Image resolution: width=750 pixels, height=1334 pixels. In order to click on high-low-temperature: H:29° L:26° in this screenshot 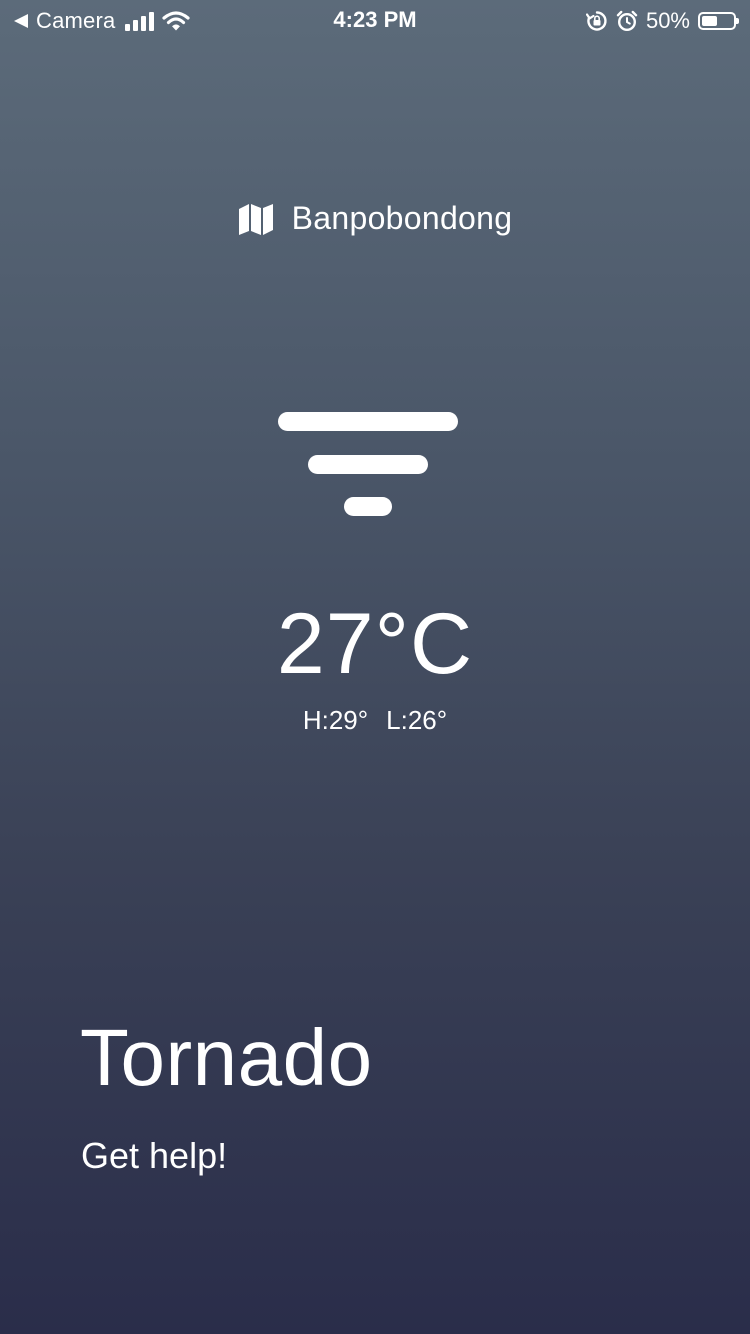, I will do `click(375, 720)`.